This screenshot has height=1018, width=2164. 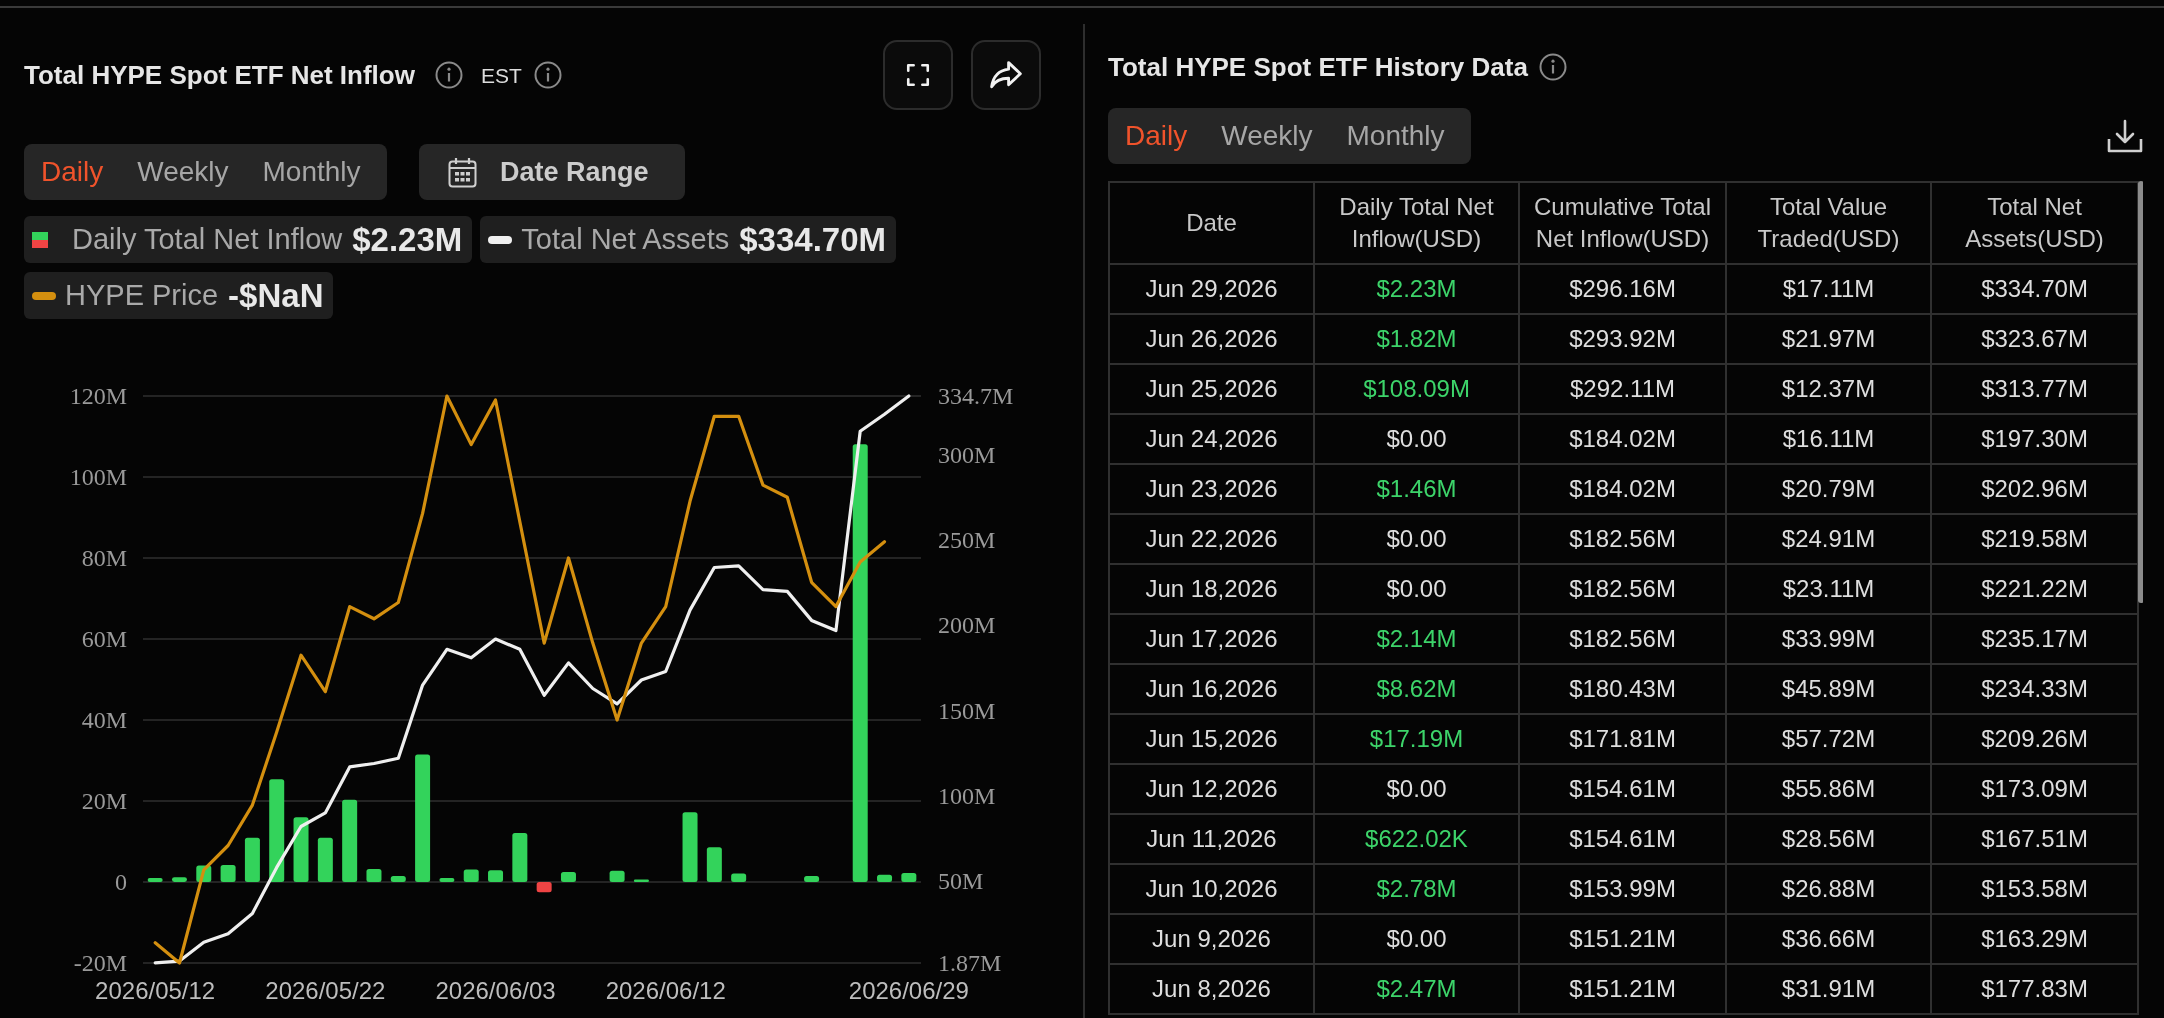 What do you see at coordinates (967, 455) in the screenshot?
I see `axis-label: 300M` at bounding box center [967, 455].